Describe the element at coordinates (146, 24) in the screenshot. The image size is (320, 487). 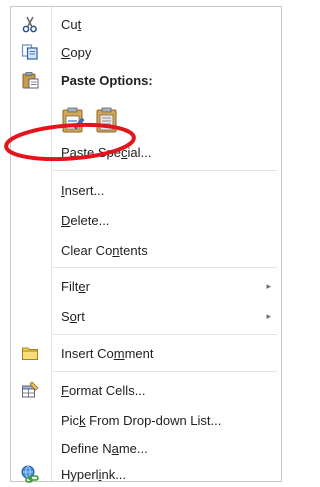
I see `menu-item-cut: Cut` at that location.